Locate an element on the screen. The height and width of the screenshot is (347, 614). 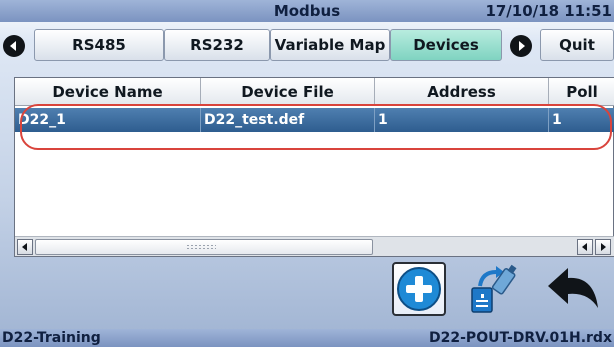
back-button is located at coordinates (573, 289).